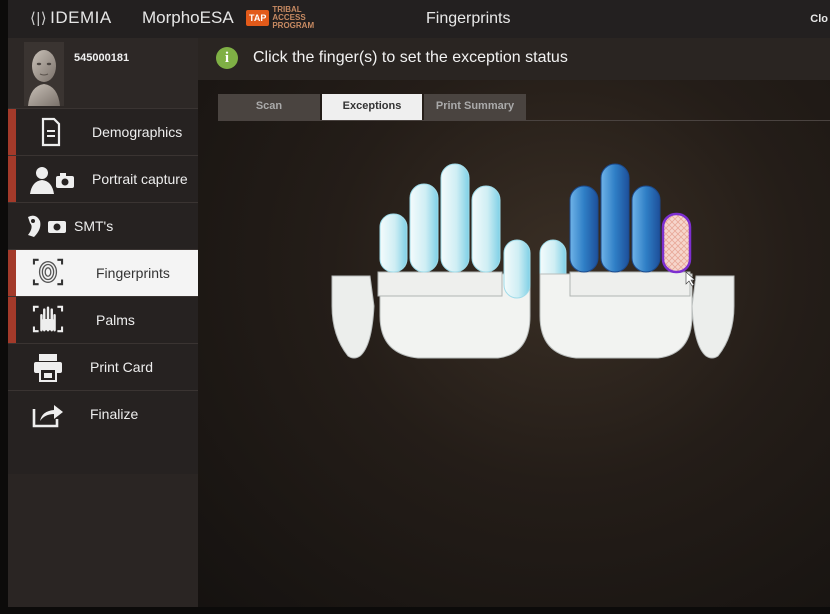 The width and height of the screenshot is (830, 614). I want to click on sidebar-item-label: SMT's, so click(94, 226).